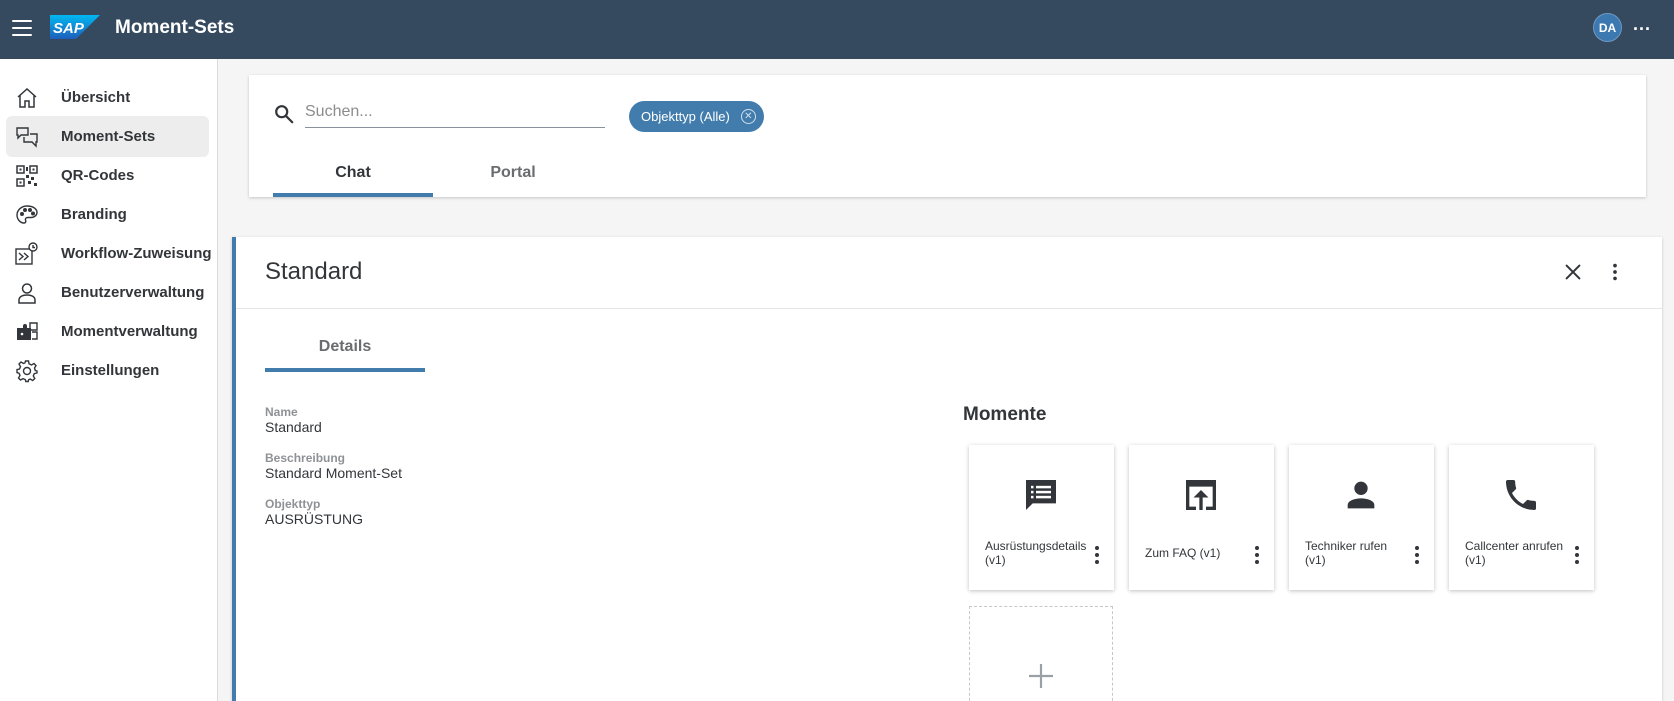 Image resolution: width=1674 pixels, height=701 pixels. I want to click on sap-logo: SAP, so click(75, 27).